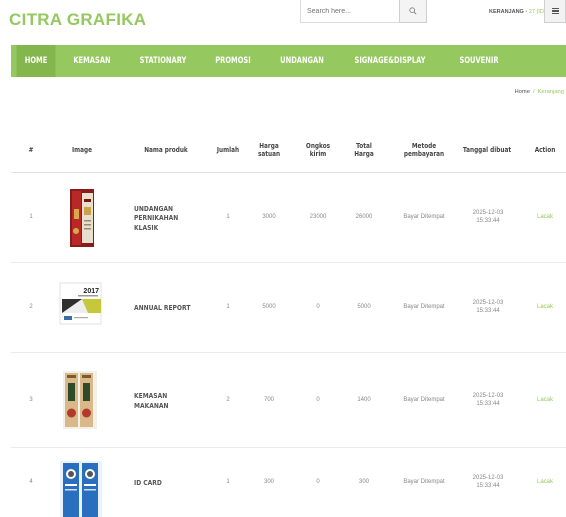 This screenshot has height=517, width=566. Describe the element at coordinates (302, 61) in the screenshot. I see `nav-item-undangan: UNDANGAN` at that location.